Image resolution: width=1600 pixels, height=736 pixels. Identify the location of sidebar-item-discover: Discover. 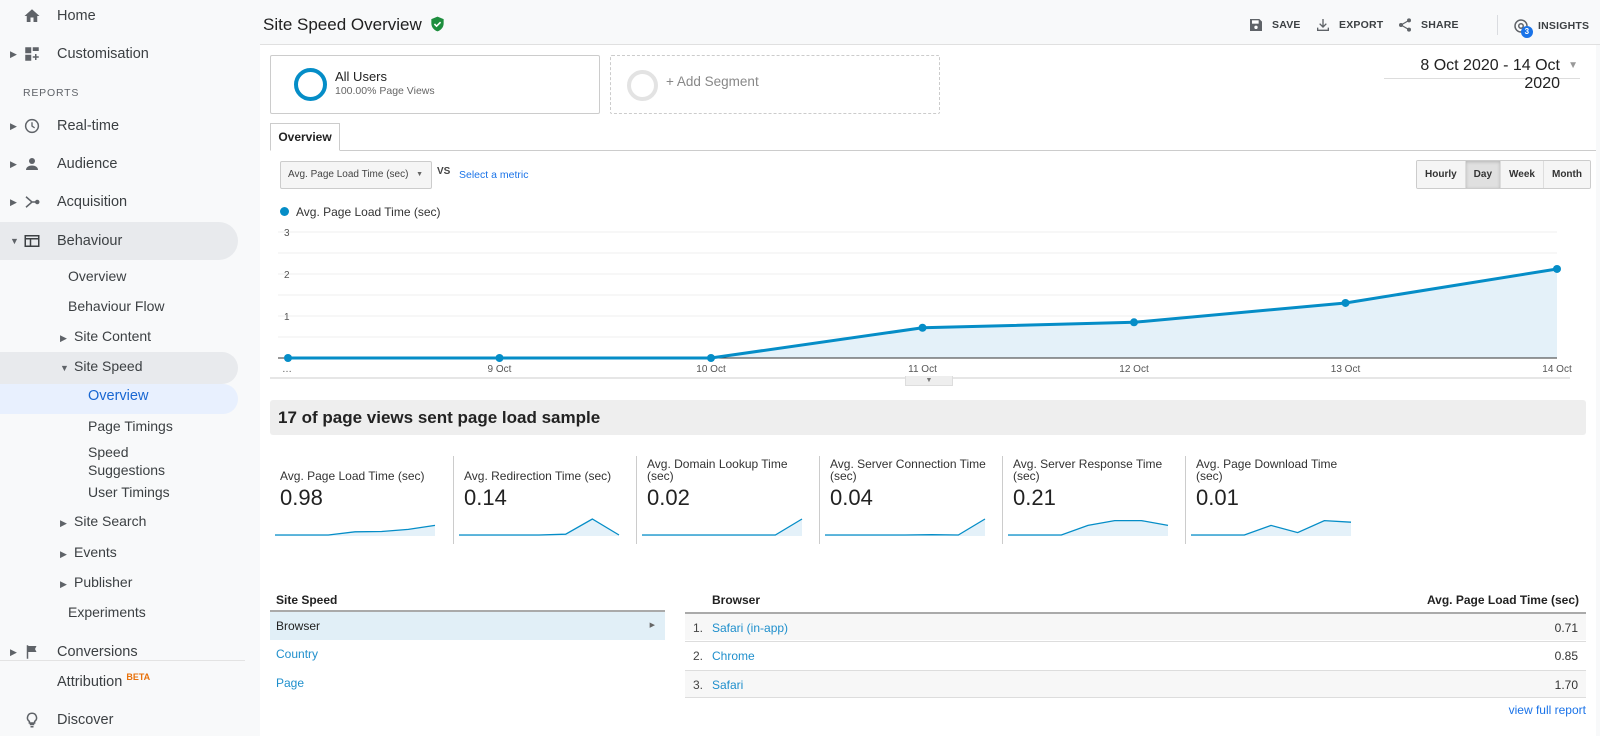
(120, 720).